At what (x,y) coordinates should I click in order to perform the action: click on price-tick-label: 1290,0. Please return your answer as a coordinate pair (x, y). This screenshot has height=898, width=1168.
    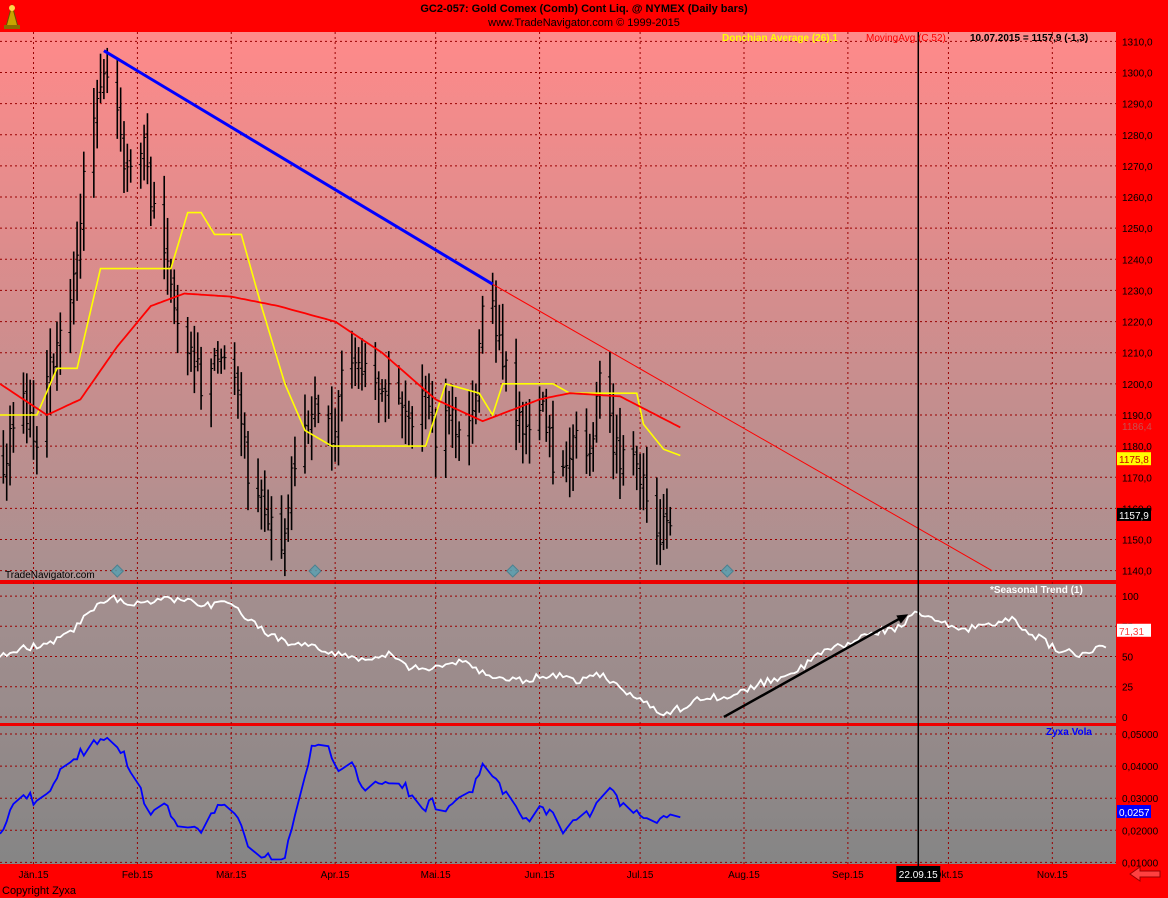
    Looking at the image, I should click on (1137, 105).